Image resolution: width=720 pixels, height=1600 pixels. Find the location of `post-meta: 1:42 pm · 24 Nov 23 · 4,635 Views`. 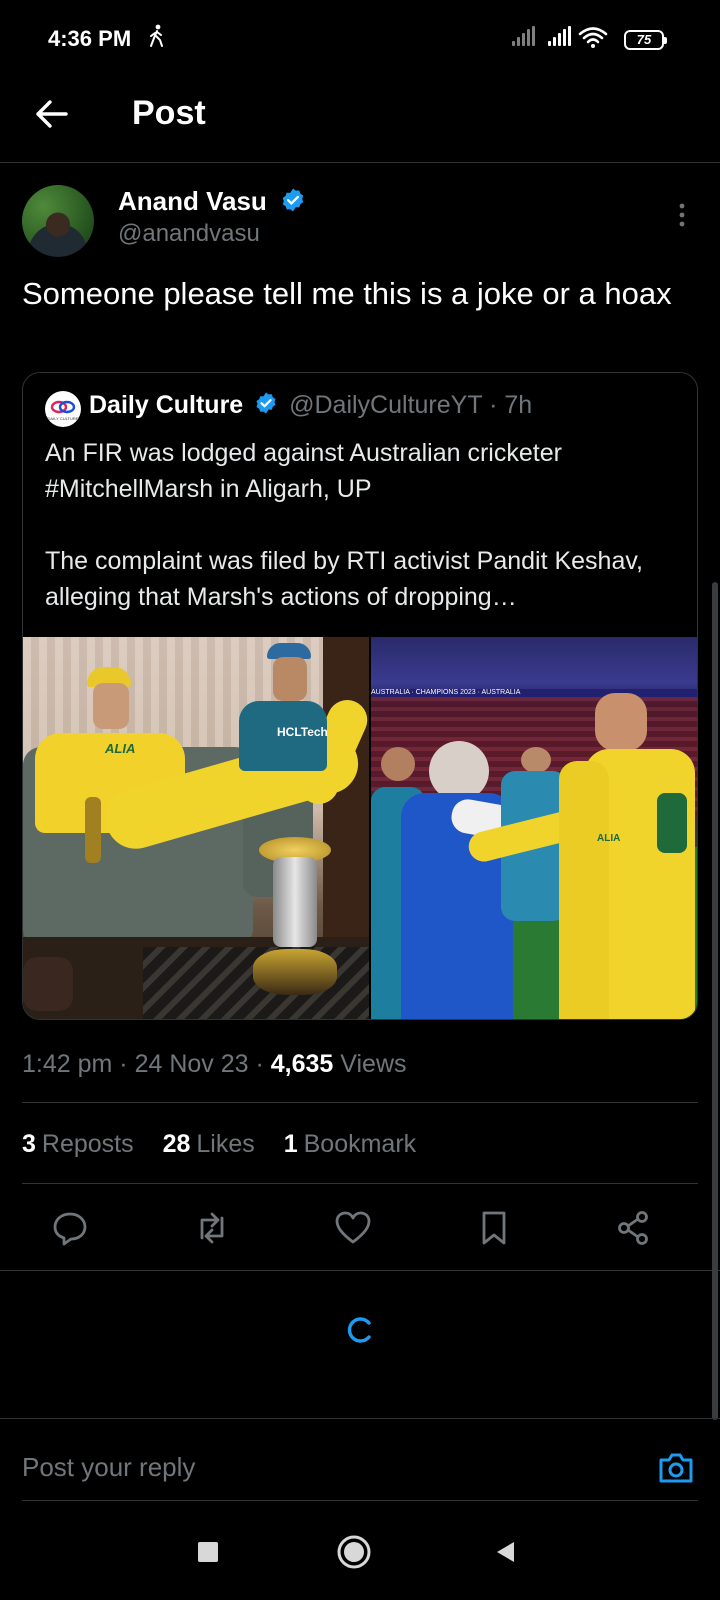

post-meta: 1:42 pm · 24 Nov 23 · 4,635 Views is located at coordinates (214, 1064).